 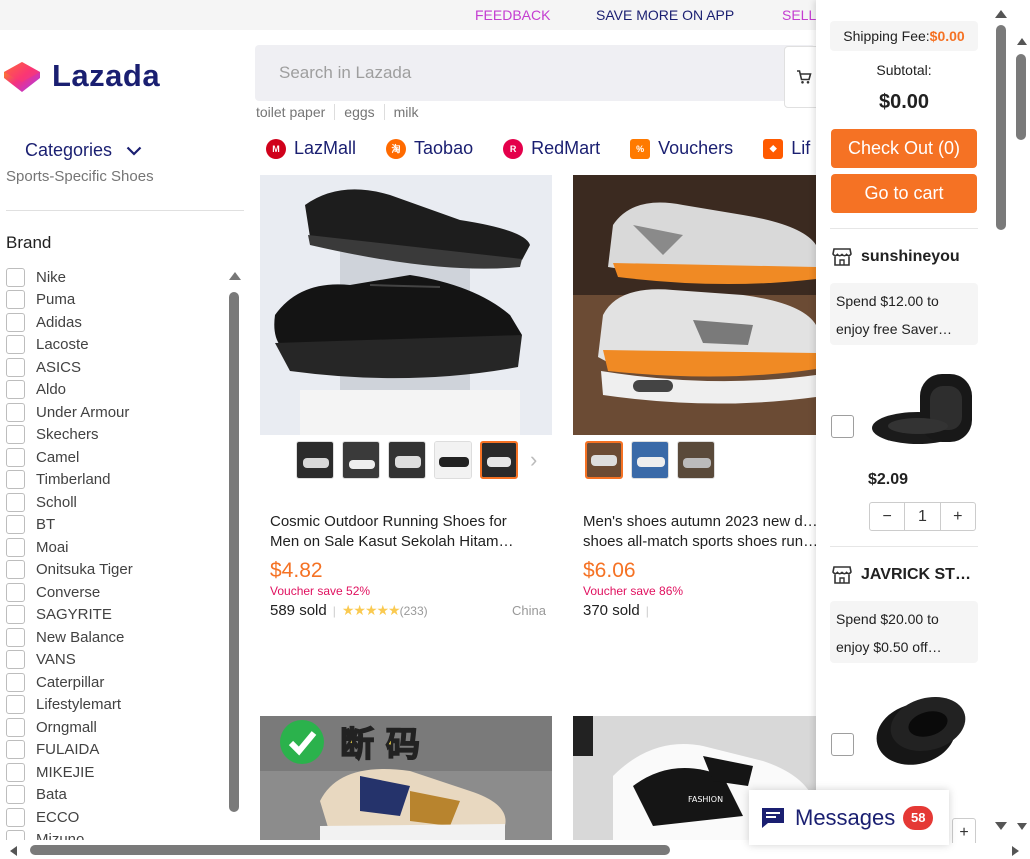 What do you see at coordinates (115, 637) in the screenshot?
I see `brand-filter-option: New Balance` at bounding box center [115, 637].